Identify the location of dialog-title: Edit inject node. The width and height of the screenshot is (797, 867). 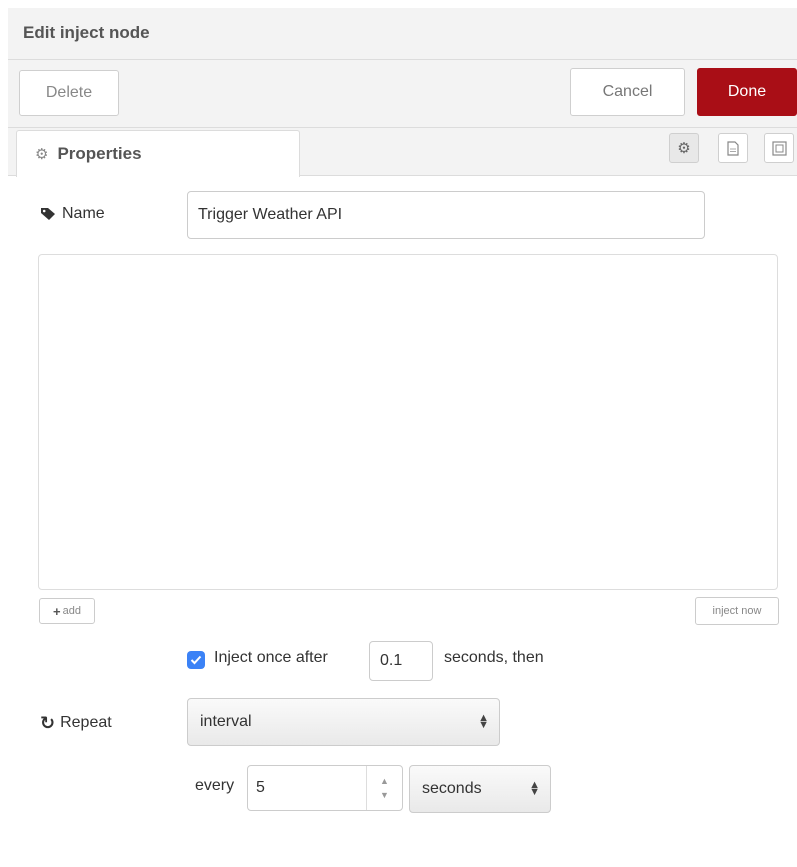
(86, 32).